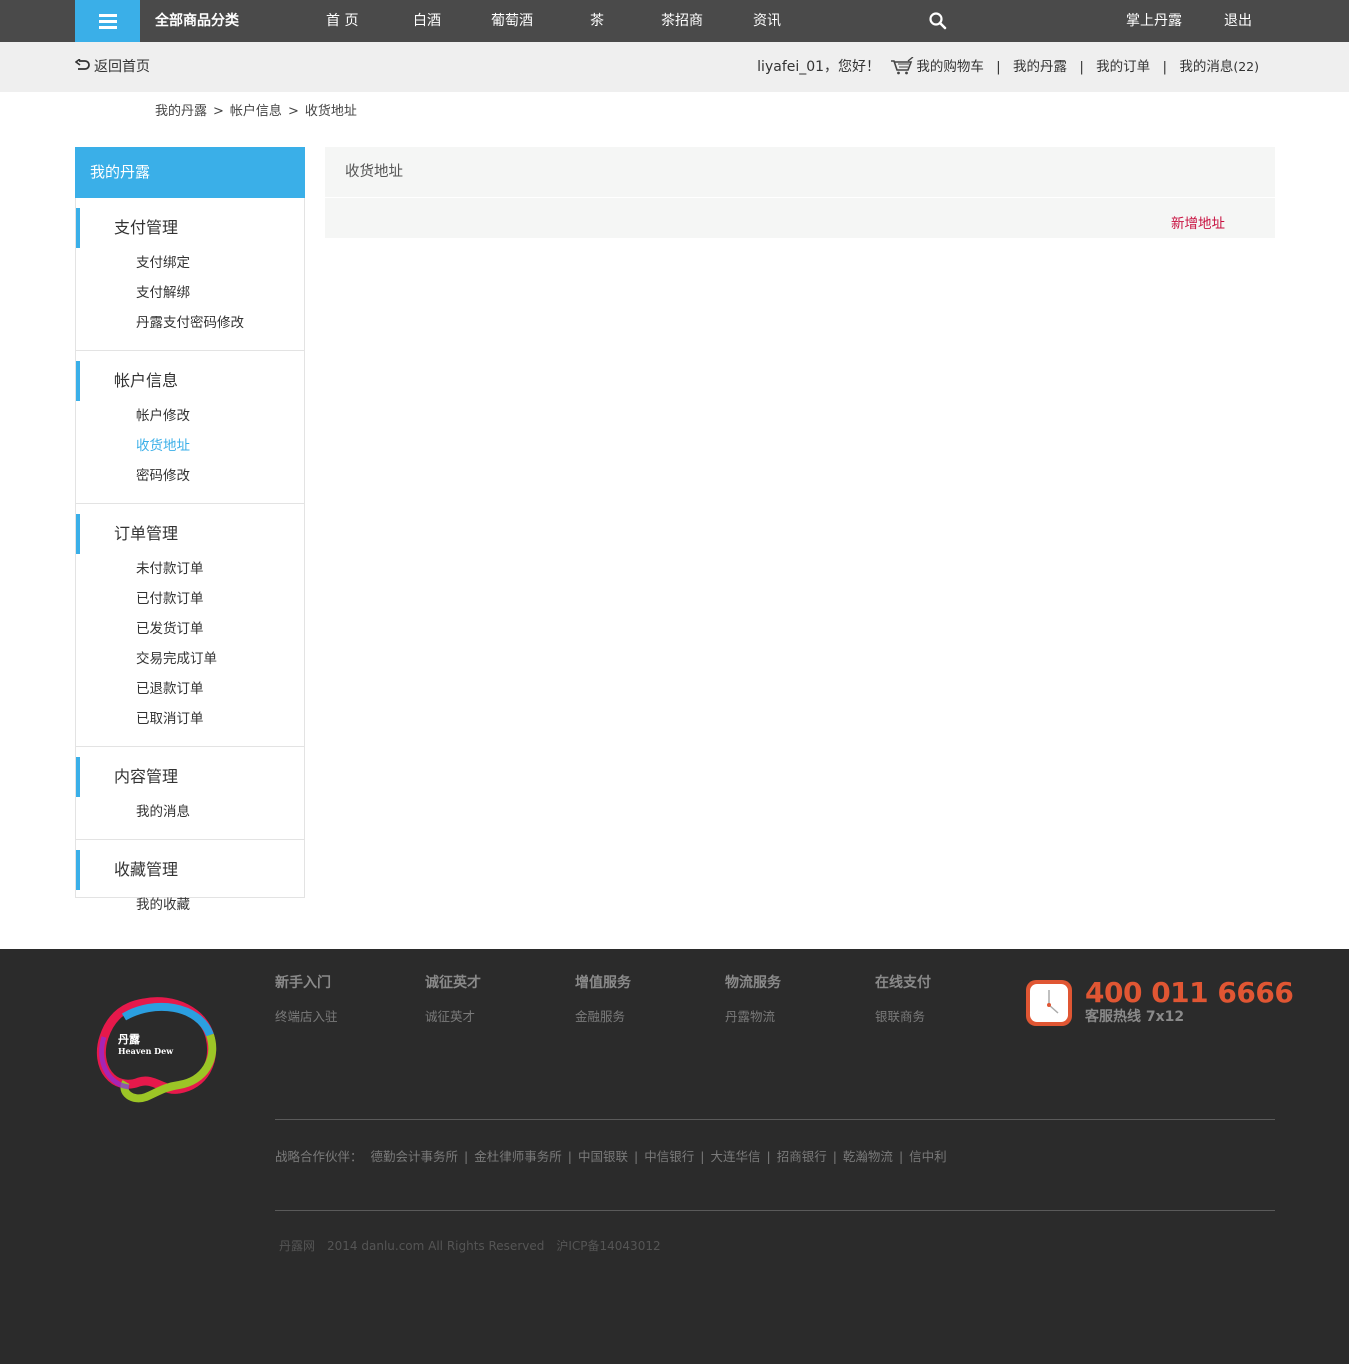 This screenshot has width=1349, height=1364. What do you see at coordinates (319, 1156) in the screenshot?
I see `partners-label: 战略合作伙伴：` at bounding box center [319, 1156].